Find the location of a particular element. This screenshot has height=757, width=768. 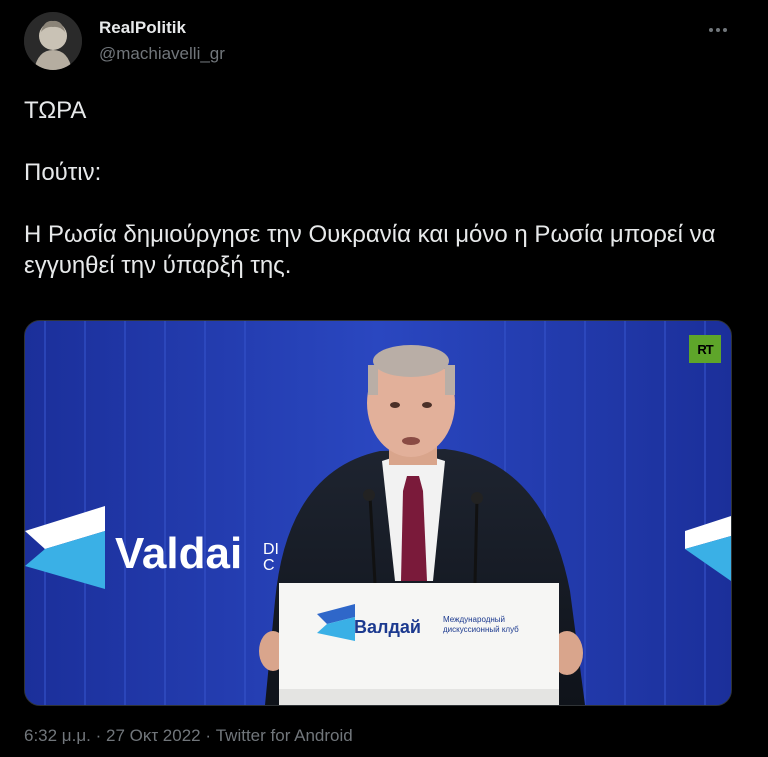

tweet-line: Πούτιν: is located at coordinates (63, 172).